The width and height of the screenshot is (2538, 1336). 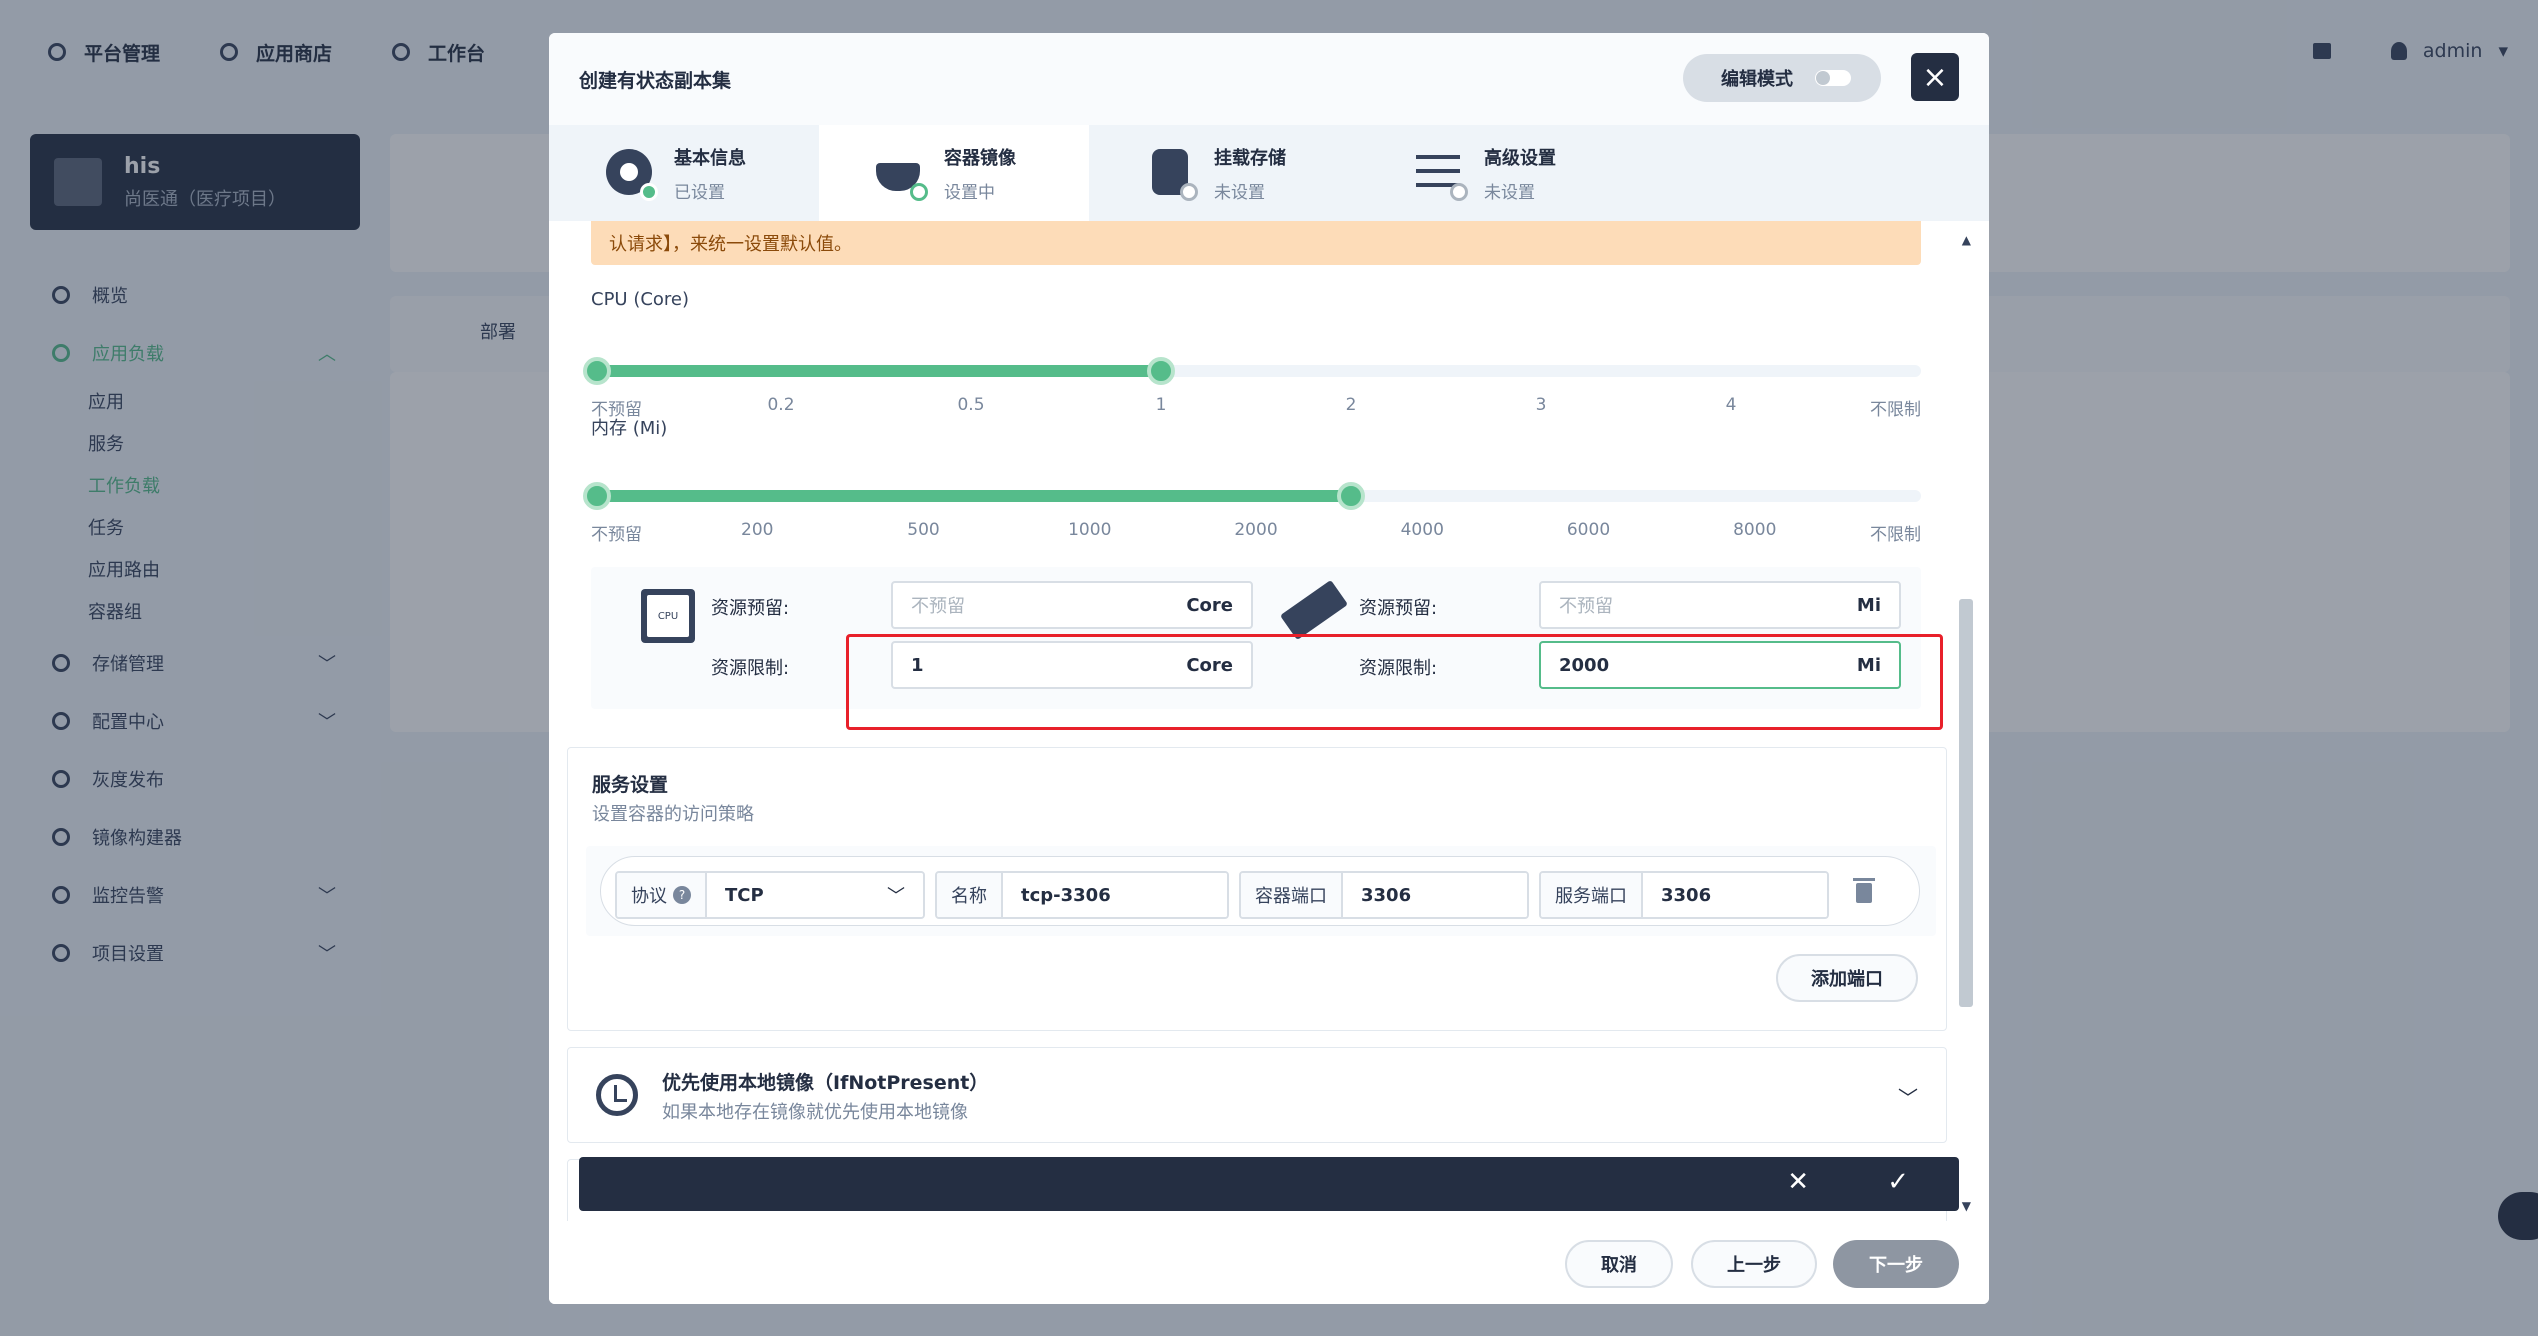 What do you see at coordinates (616, 535) in the screenshot?
I see `memory-tick: 不预留` at bounding box center [616, 535].